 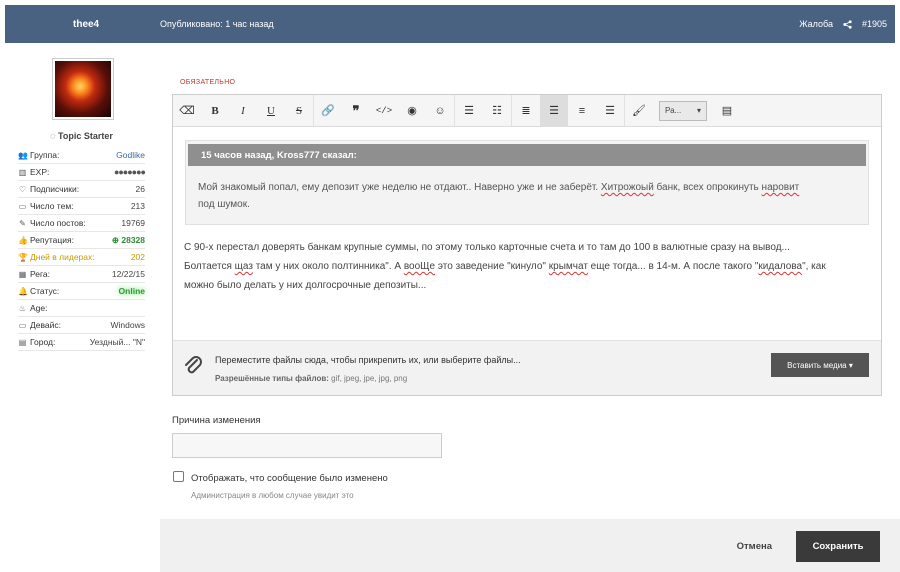 What do you see at coordinates (754, 546) in the screenshot?
I see `cancel-button: Отмена` at bounding box center [754, 546].